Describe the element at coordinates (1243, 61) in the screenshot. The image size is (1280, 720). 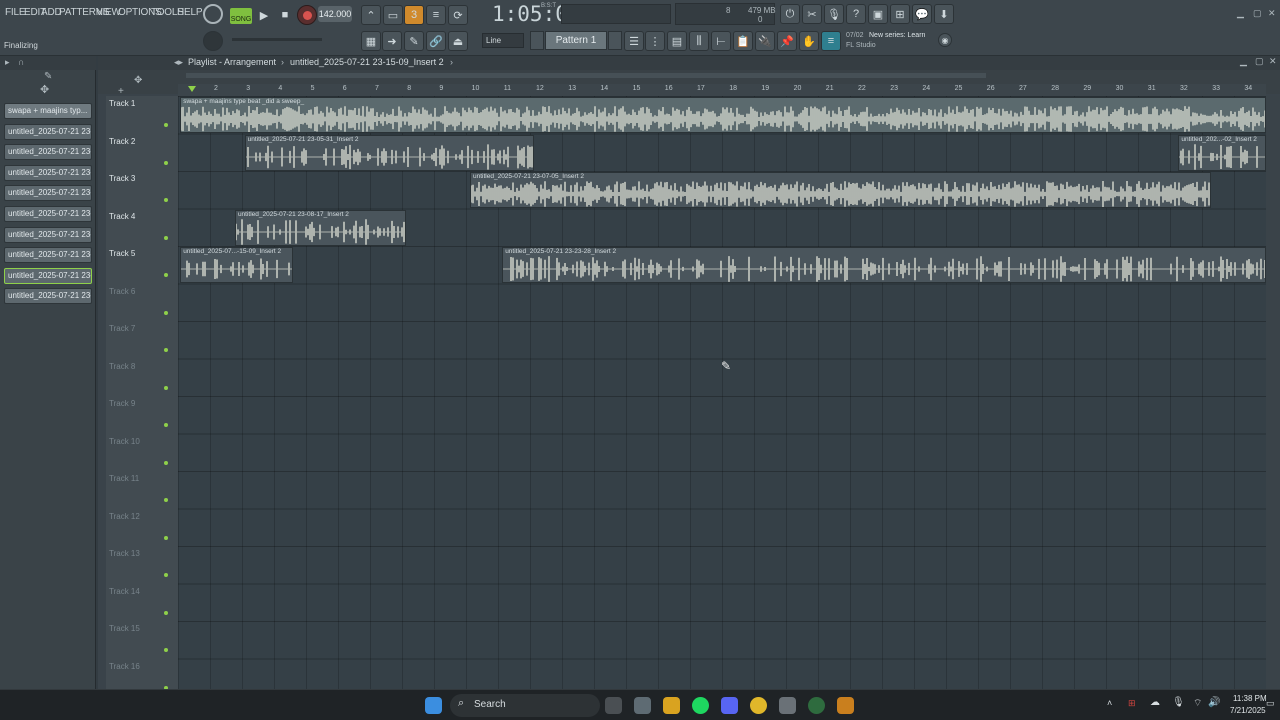
I see `playlist-minimize-icon: ▁` at that location.